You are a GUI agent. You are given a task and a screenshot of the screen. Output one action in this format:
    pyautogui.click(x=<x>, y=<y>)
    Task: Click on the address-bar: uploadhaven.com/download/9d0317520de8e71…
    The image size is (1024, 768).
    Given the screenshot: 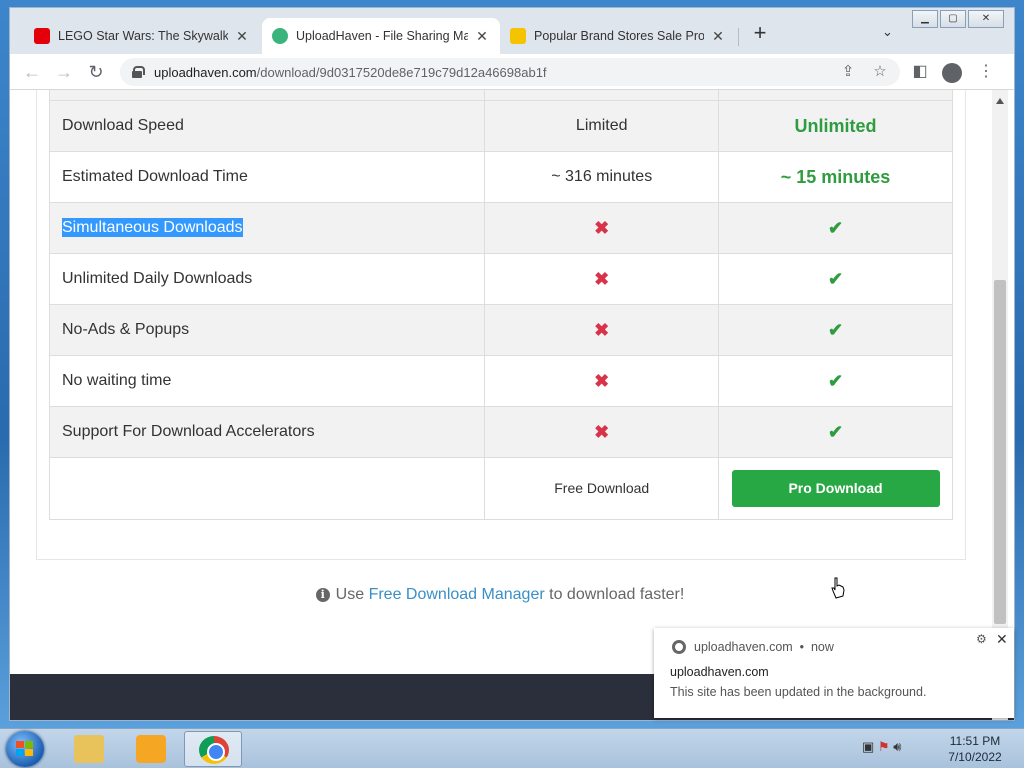 What is the action you would take?
    pyautogui.click(x=510, y=72)
    